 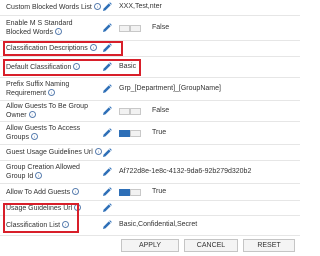 I want to click on setting-value: Grp_[Department]_[GroupName], so click(x=170, y=88).